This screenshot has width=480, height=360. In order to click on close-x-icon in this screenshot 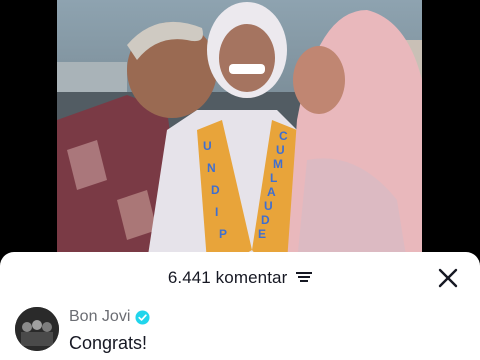, I will do `click(448, 278)`.